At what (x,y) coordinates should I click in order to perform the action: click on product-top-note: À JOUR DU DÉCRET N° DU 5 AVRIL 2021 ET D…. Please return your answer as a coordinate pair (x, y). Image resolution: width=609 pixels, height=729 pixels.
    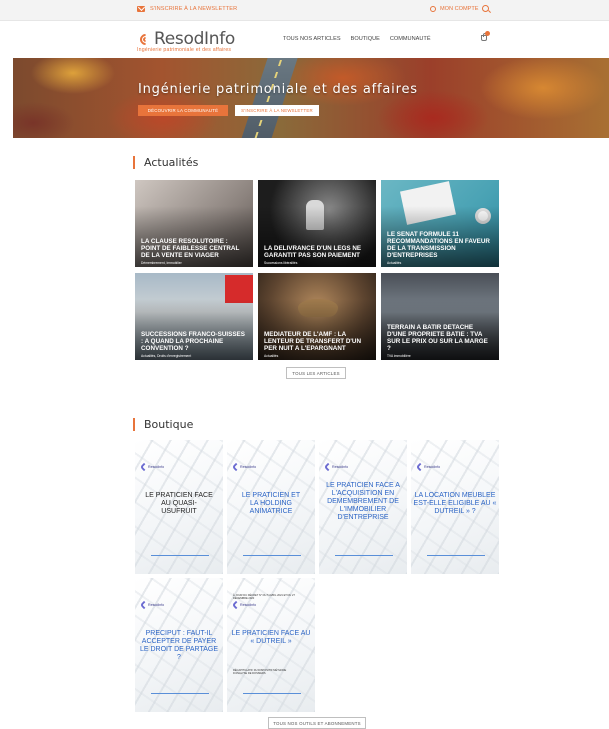
    Looking at the image, I should click on (264, 597).